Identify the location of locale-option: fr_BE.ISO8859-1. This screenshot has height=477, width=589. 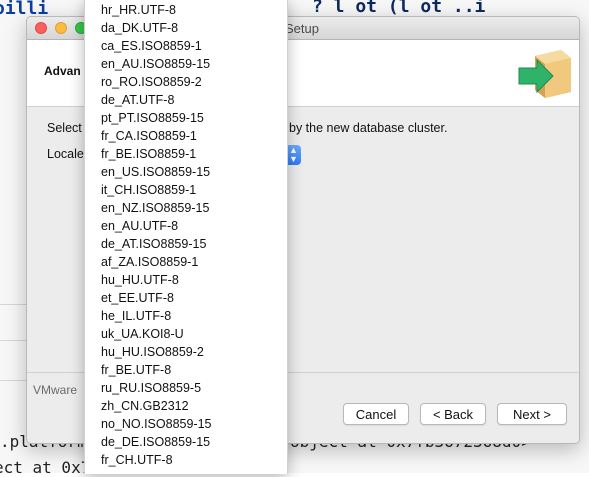
(148, 154).